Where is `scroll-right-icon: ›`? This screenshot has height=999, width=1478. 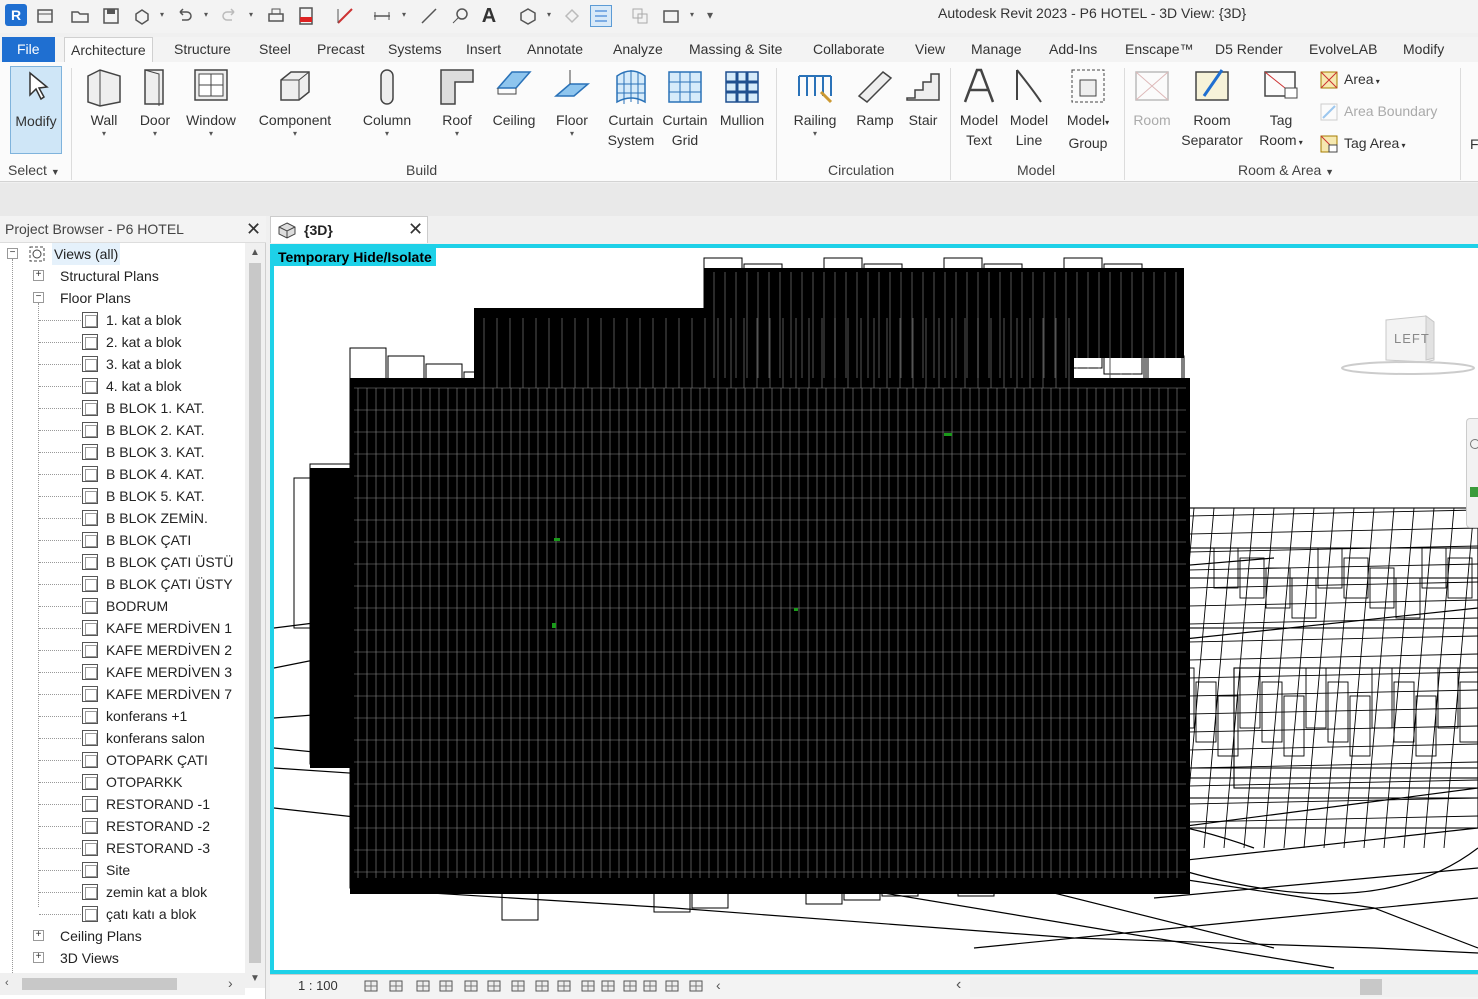
scroll-right-icon: › is located at coordinates (230, 983).